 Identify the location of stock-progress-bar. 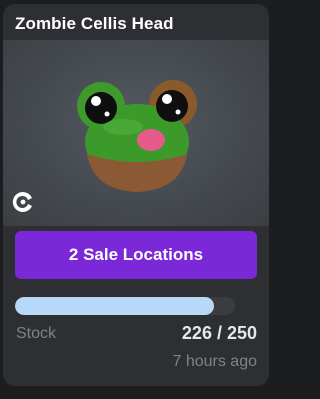
(125, 306).